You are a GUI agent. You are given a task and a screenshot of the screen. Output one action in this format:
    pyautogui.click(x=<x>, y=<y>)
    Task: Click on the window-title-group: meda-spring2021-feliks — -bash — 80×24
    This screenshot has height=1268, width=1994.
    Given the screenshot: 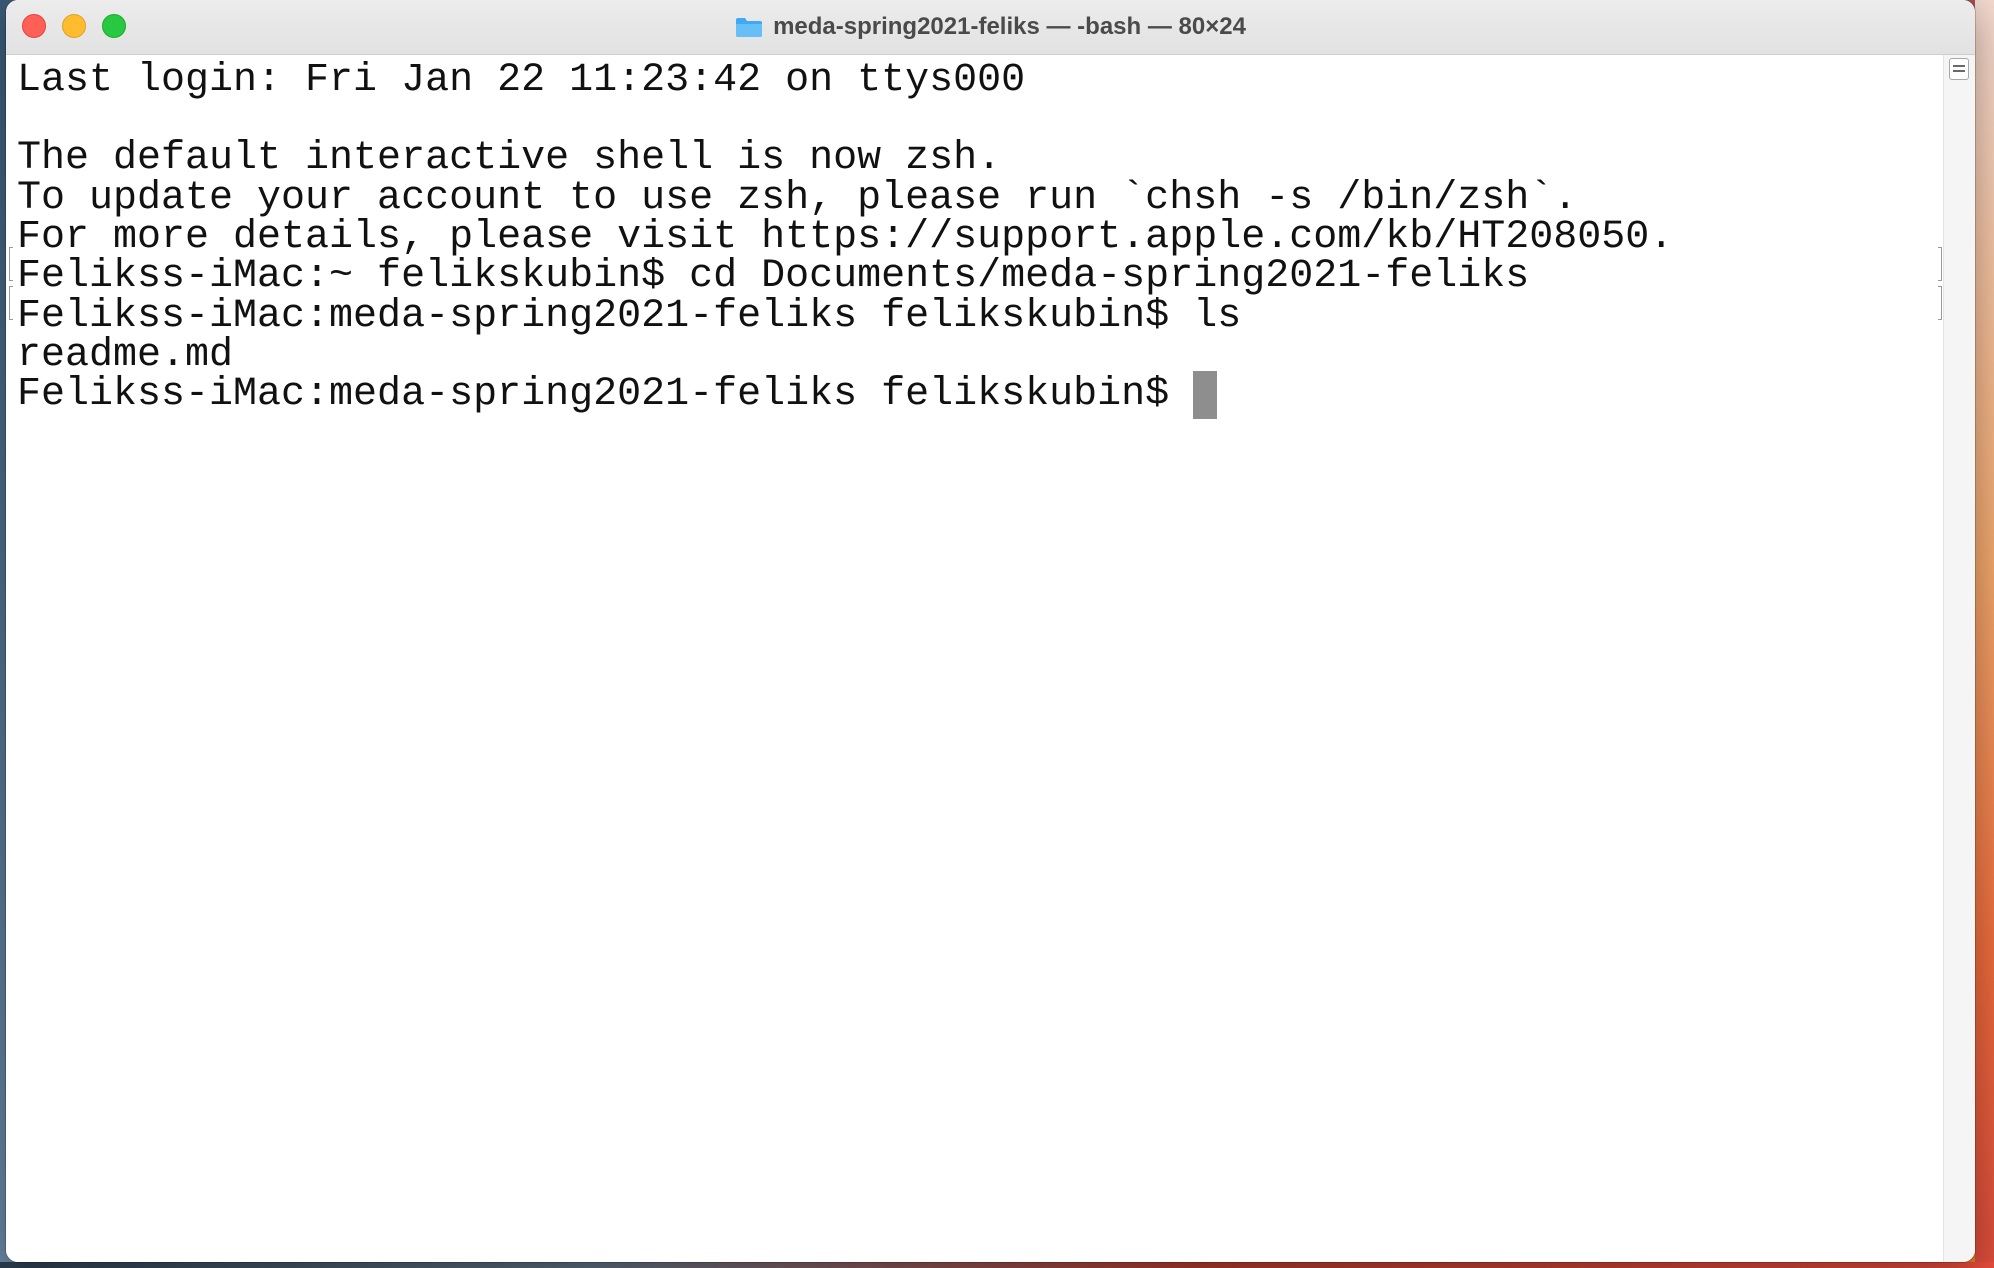 What is the action you would take?
    pyautogui.click(x=990, y=27)
    